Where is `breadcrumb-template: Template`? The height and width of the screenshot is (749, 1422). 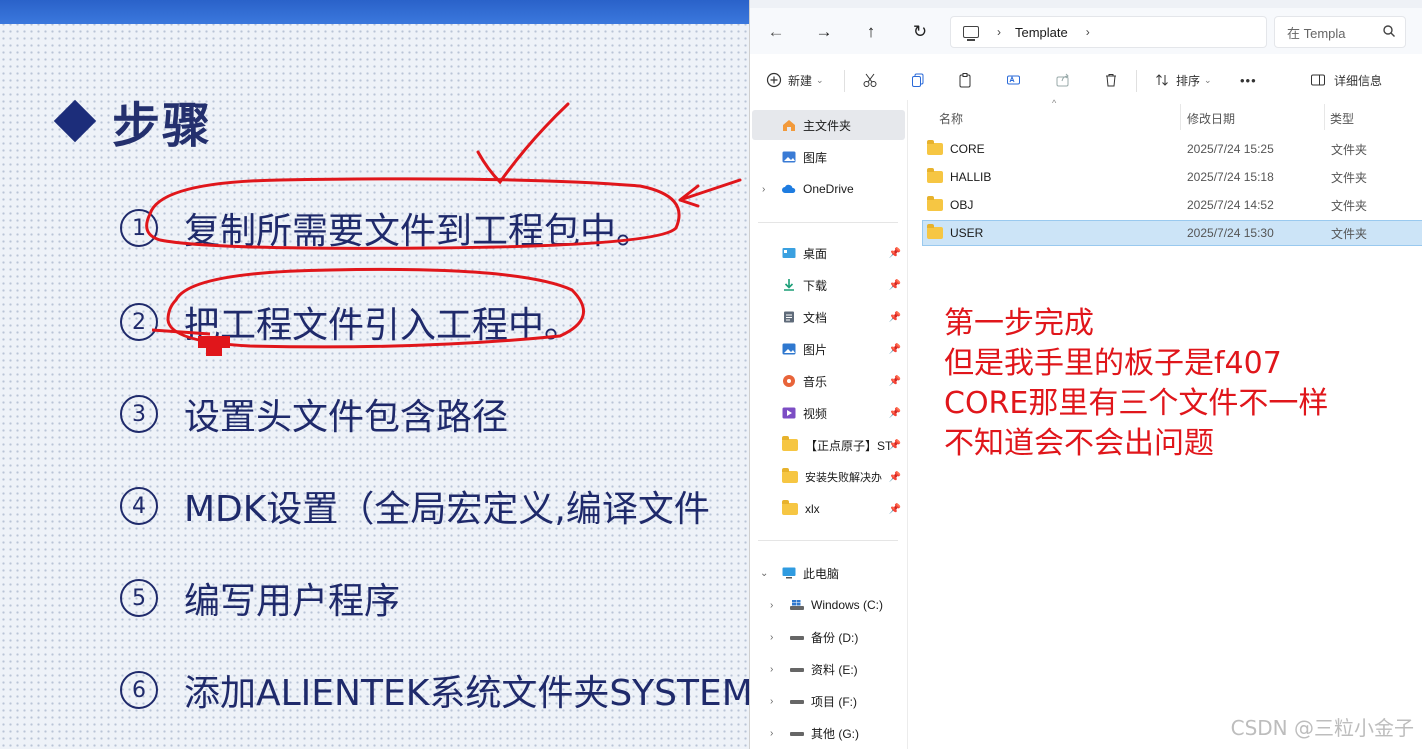
breadcrumb-template: Template is located at coordinates (1041, 32).